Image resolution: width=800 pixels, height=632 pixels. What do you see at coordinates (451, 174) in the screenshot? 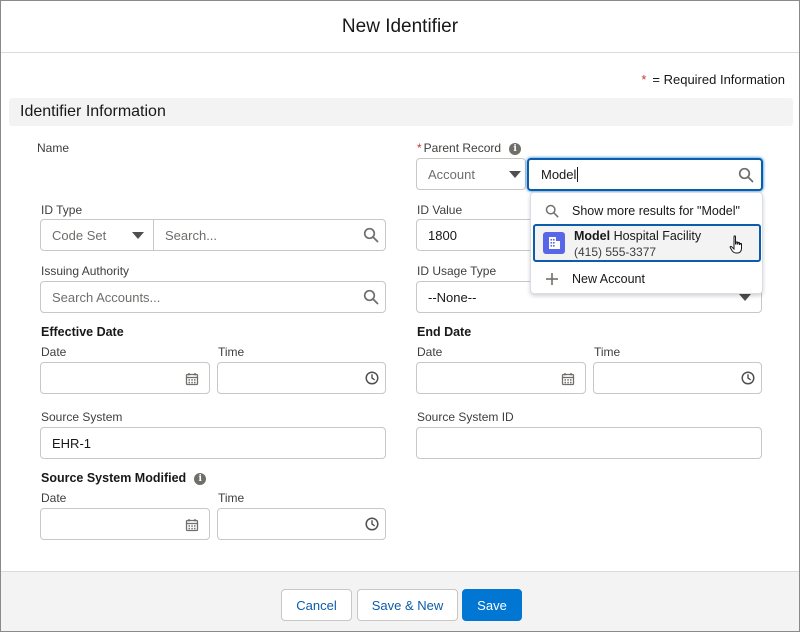
I see `parent-record-object-value: Account` at bounding box center [451, 174].